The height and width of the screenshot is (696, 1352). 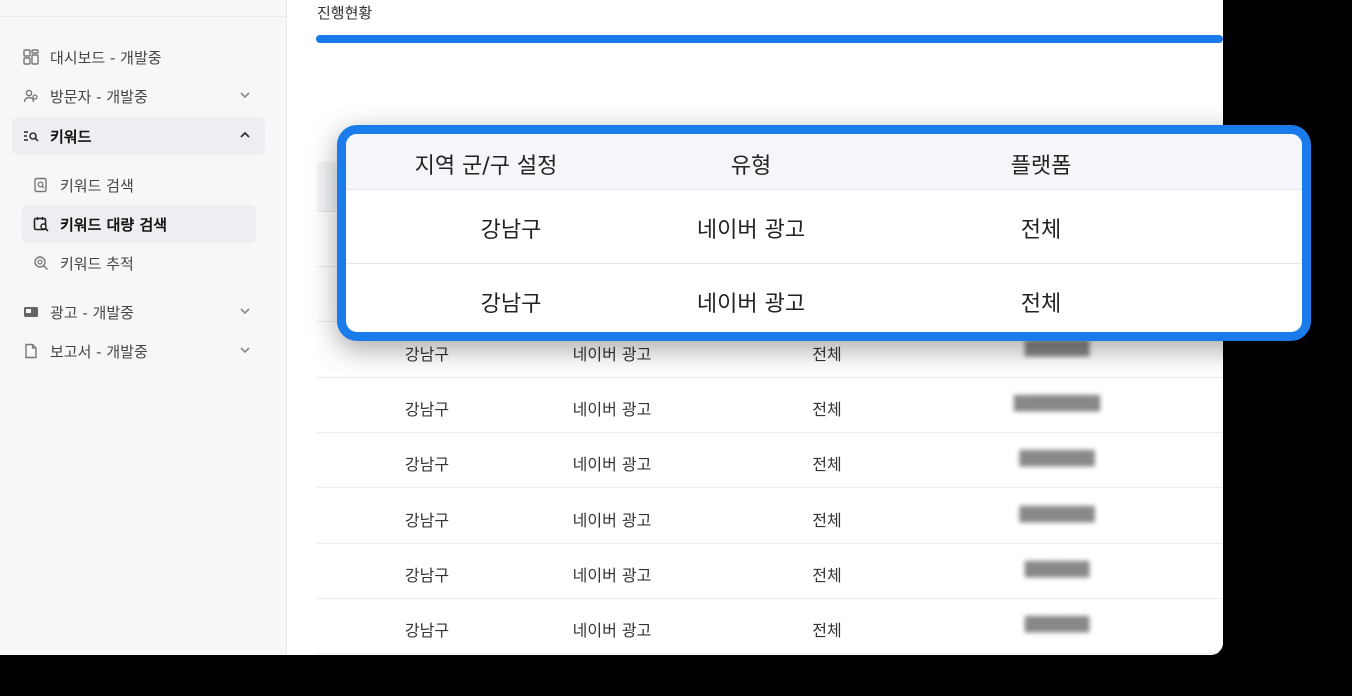 What do you see at coordinates (139, 263) in the screenshot?
I see `sidebar-subitem-keyword-tracking: 키워드 추적` at bounding box center [139, 263].